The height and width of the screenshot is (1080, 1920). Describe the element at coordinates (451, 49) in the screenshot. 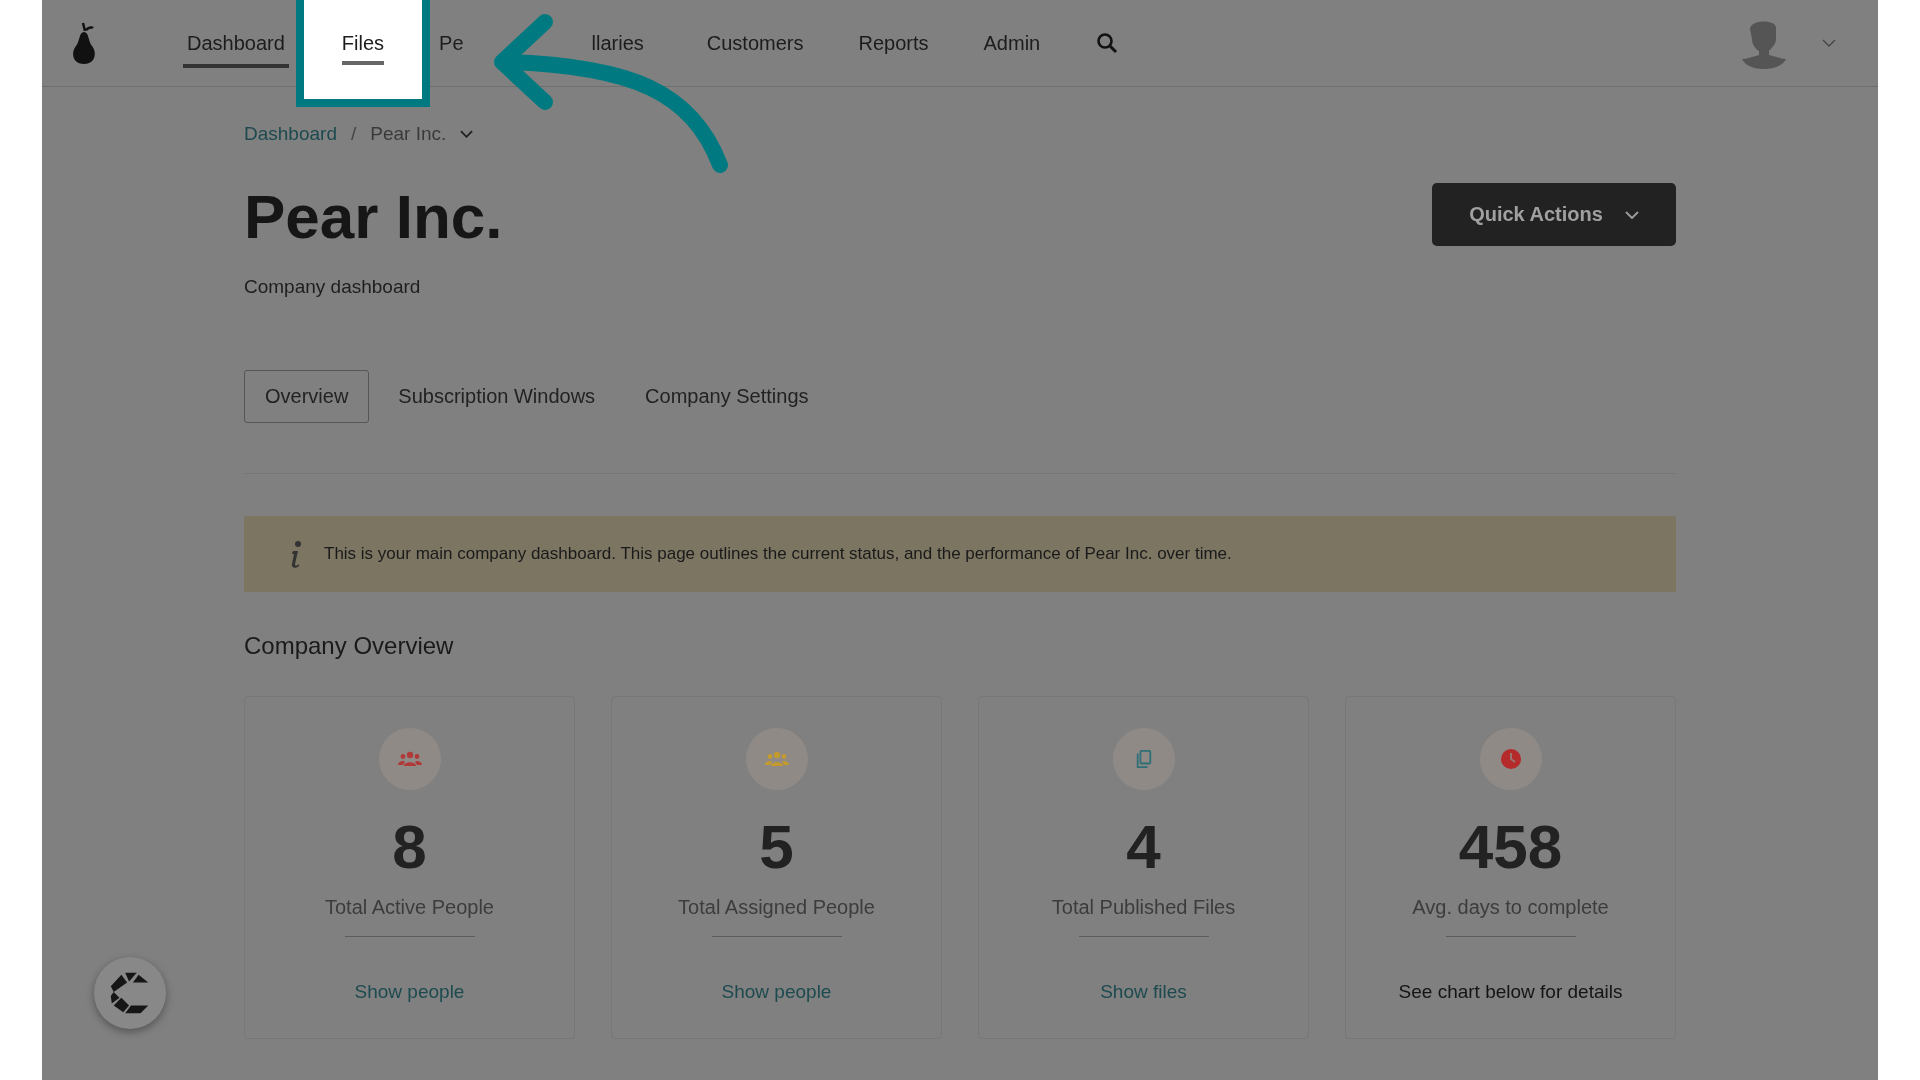

I see `nav-tab: Pe` at that location.